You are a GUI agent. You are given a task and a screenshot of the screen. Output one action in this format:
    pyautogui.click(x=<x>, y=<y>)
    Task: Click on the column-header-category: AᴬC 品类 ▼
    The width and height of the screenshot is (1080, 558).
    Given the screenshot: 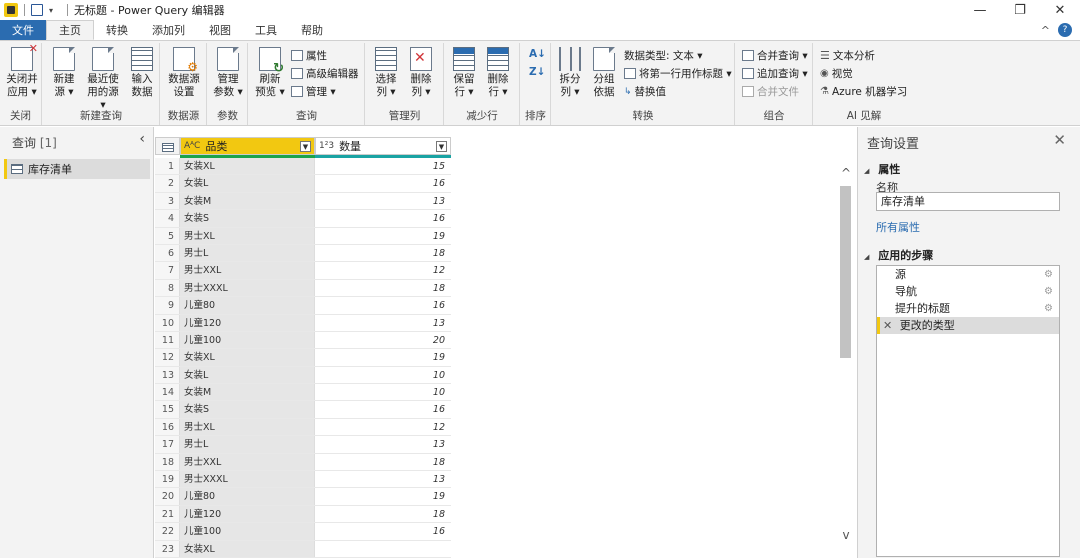 What is the action you would take?
    pyautogui.click(x=247, y=146)
    